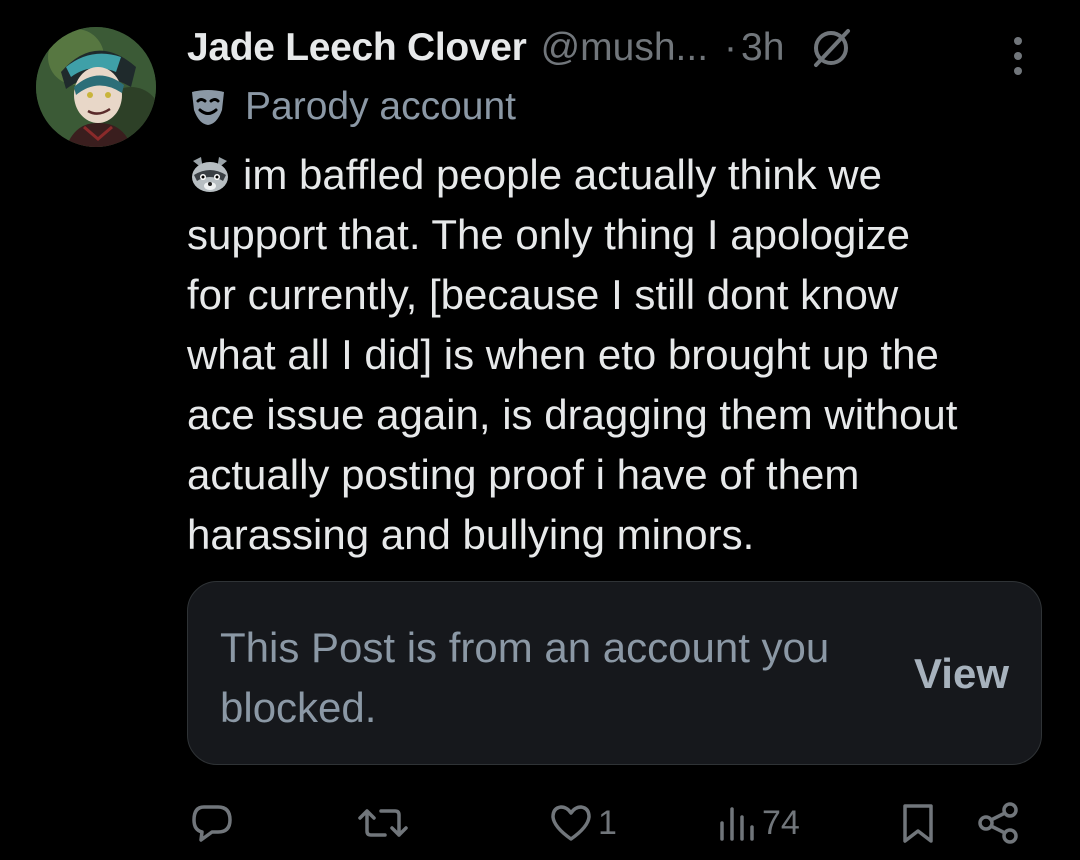 This screenshot has height=860, width=1080. I want to click on reply-button, so click(212, 823).